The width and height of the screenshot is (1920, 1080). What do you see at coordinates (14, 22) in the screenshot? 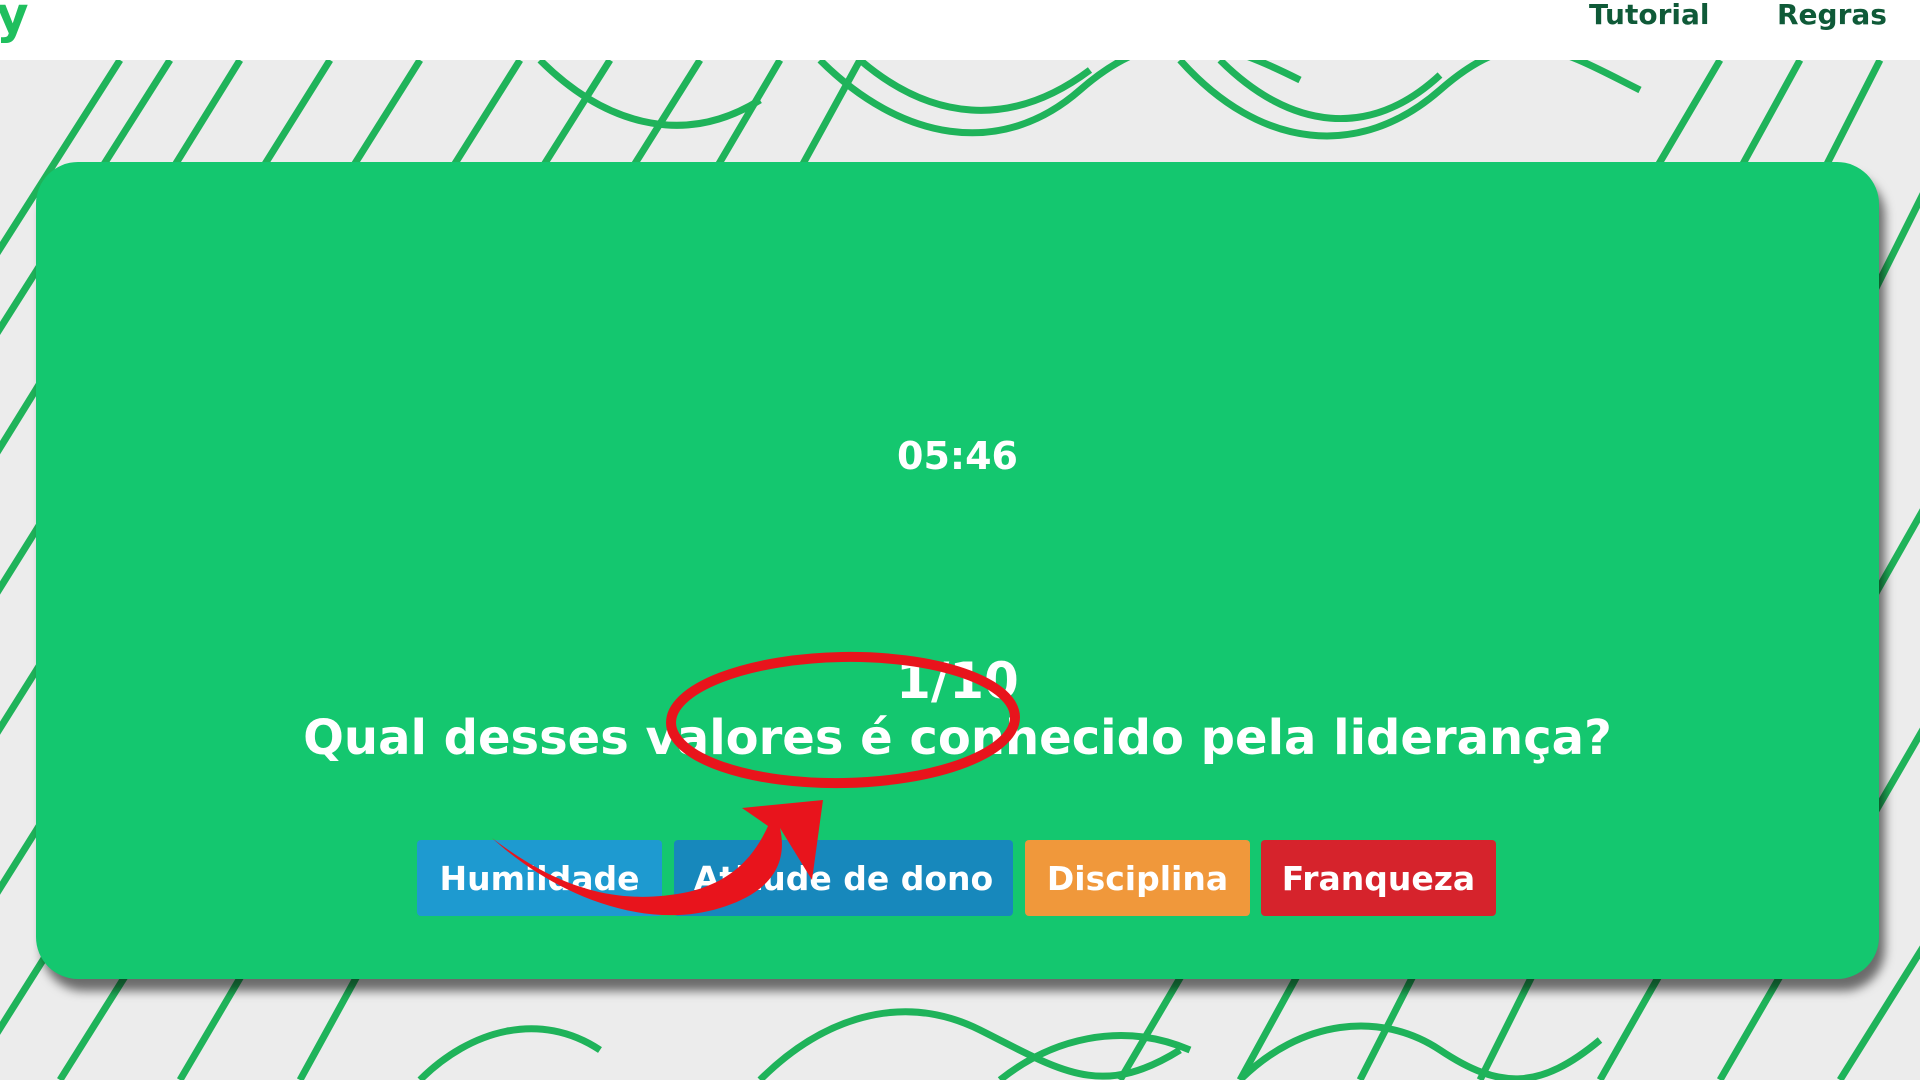
I see `brand-logo: y` at bounding box center [14, 22].